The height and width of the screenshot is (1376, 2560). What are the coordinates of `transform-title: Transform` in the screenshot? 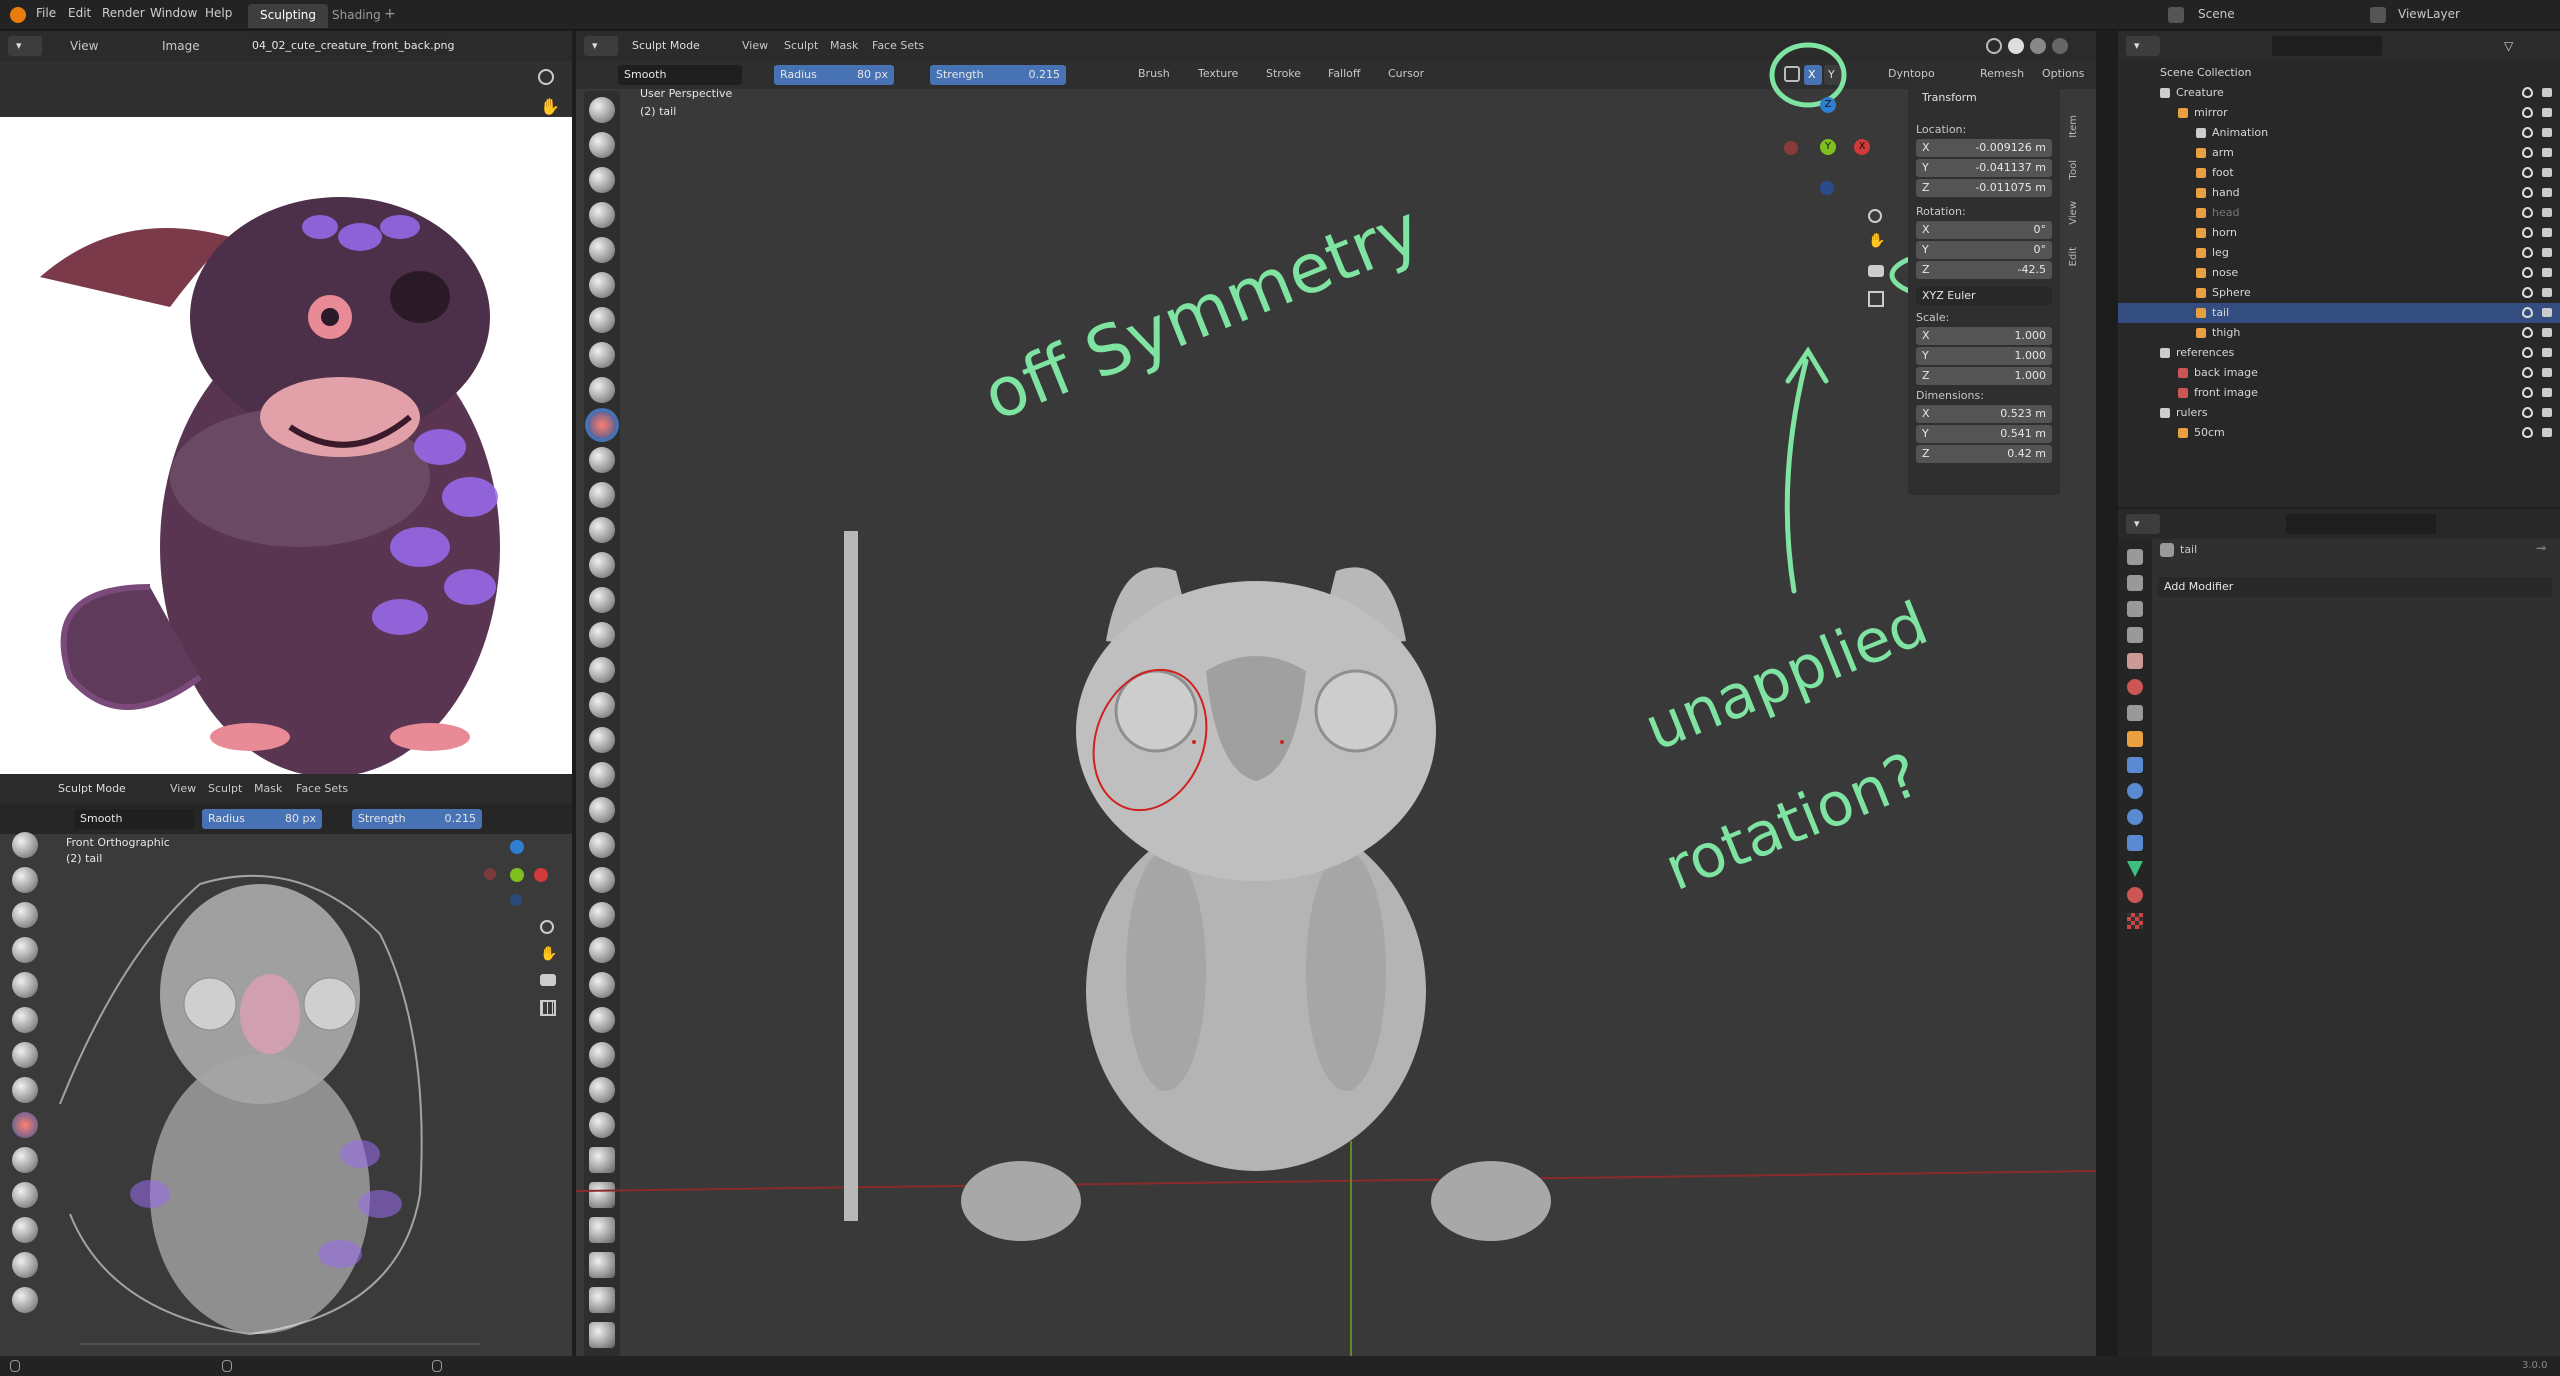 It's located at (1949, 97).